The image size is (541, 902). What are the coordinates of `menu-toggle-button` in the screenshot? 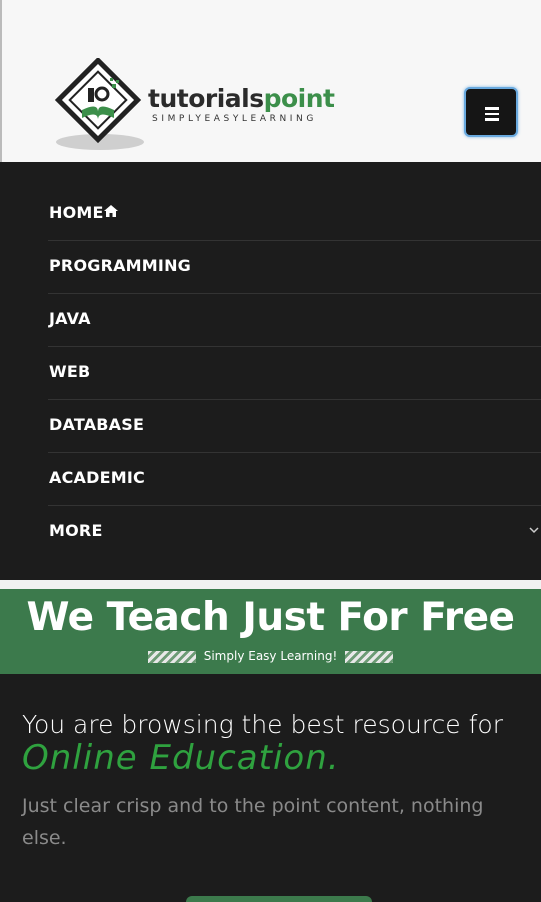 It's located at (491, 112).